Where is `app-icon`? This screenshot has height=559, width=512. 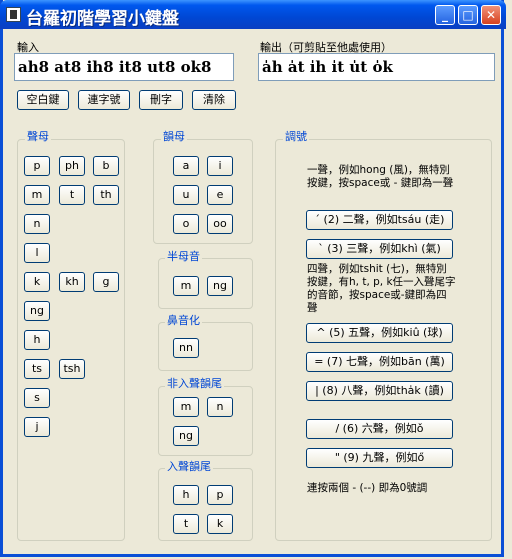
app-icon is located at coordinates (13, 14).